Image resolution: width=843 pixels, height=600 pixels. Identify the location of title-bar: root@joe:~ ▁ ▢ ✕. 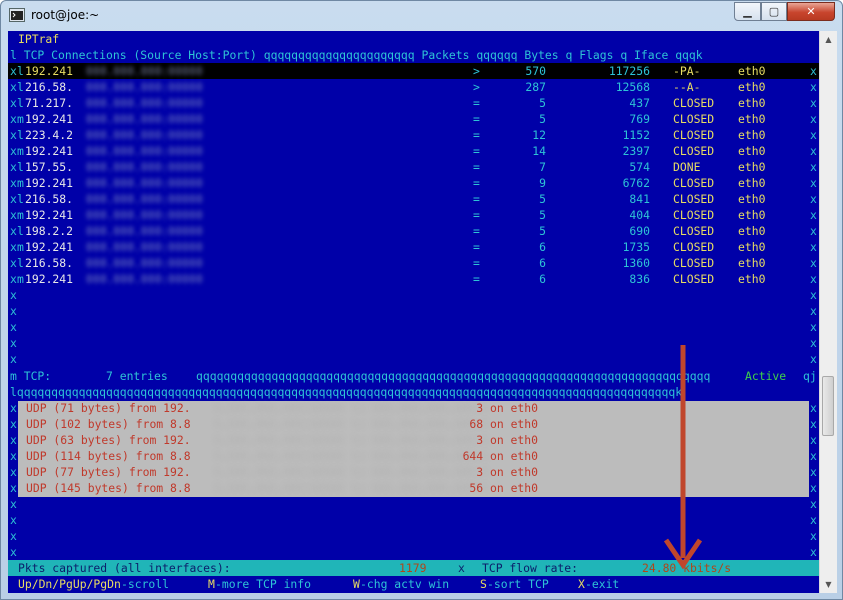
(421, 16).